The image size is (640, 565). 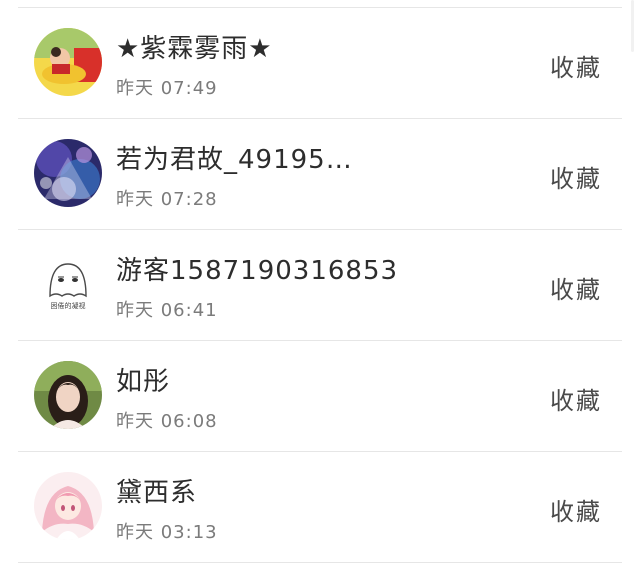 I want to click on message-time: 昨天 07:49, so click(x=167, y=88).